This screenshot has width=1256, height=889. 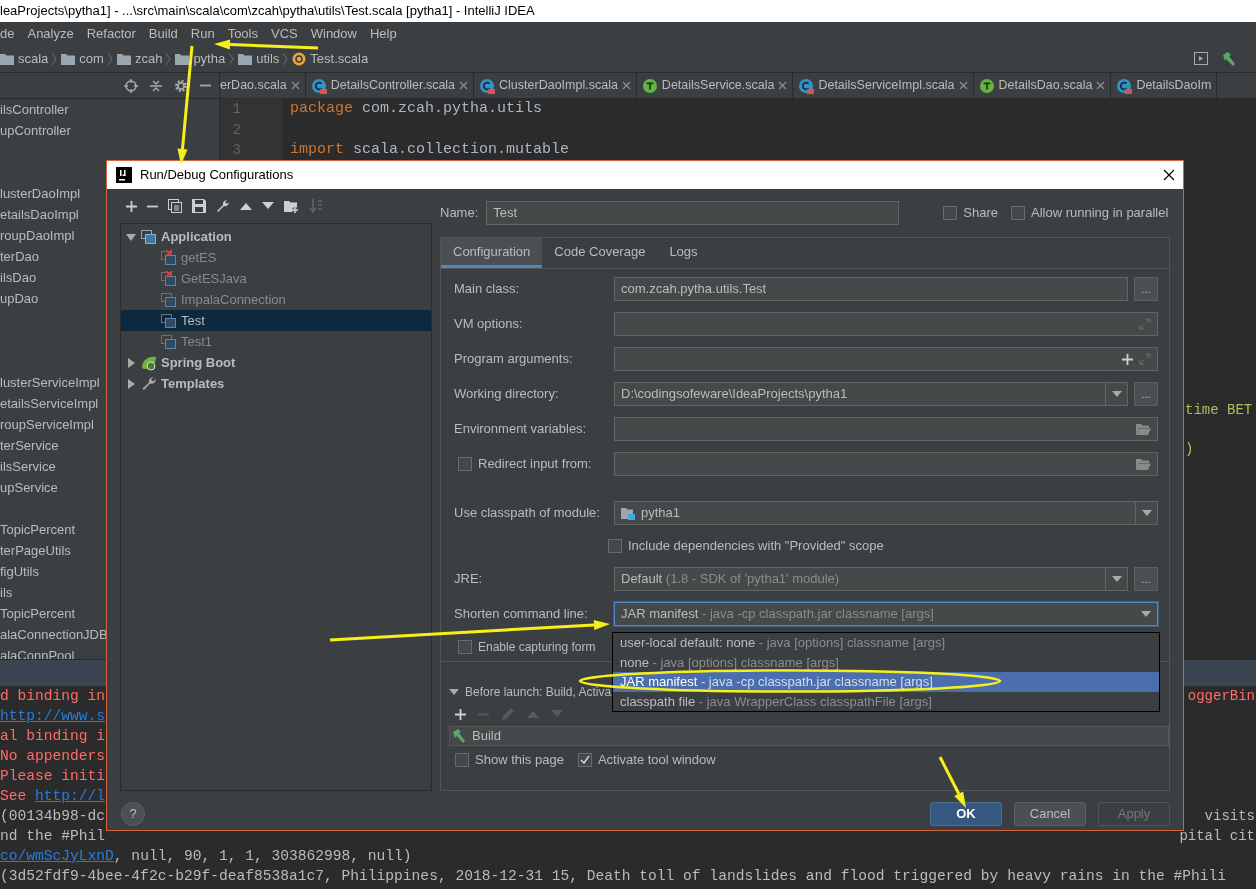 I want to click on tree-item: Application, so click(x=276, y=236).